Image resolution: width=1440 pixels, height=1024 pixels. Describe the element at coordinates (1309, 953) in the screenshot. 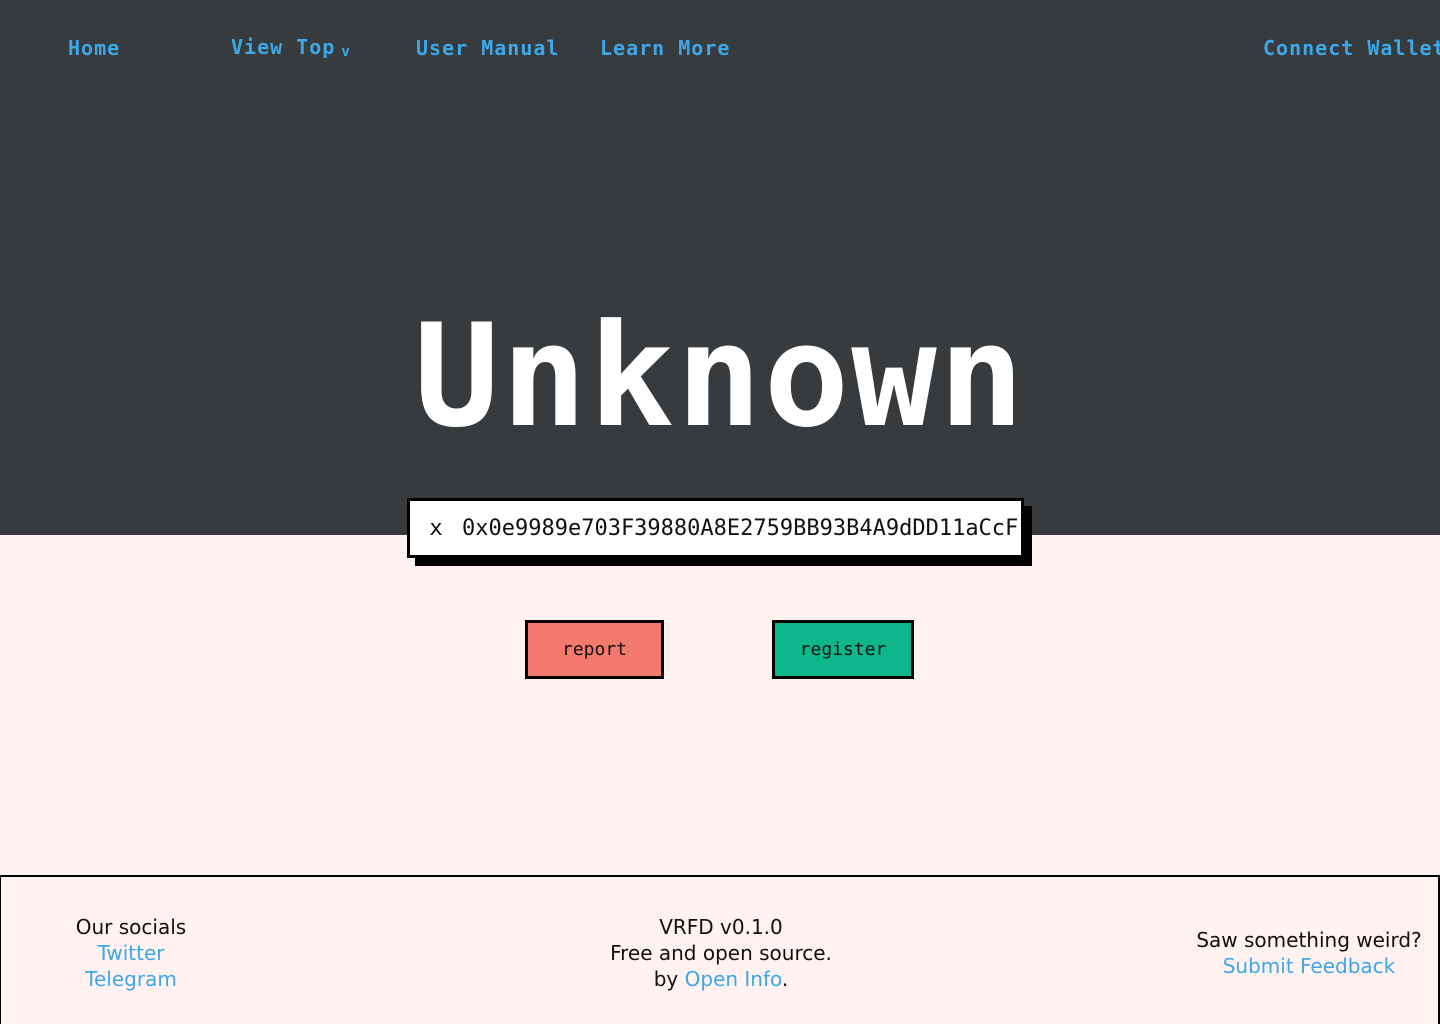

I see `footer-feedback: Saw something weird? Submit Feedback` at that location.